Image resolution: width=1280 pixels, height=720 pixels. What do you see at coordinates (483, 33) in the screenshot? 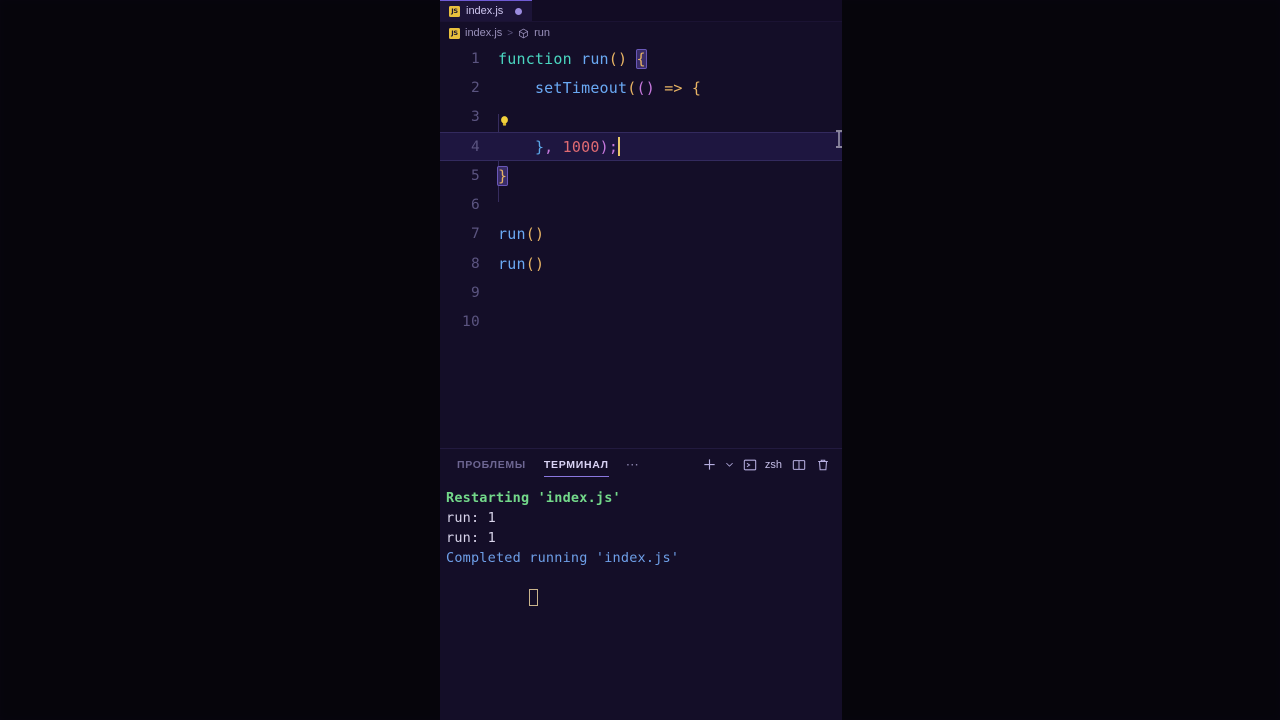
I see `breadcrumb-file: index.js` at bounding box center [483, 33].